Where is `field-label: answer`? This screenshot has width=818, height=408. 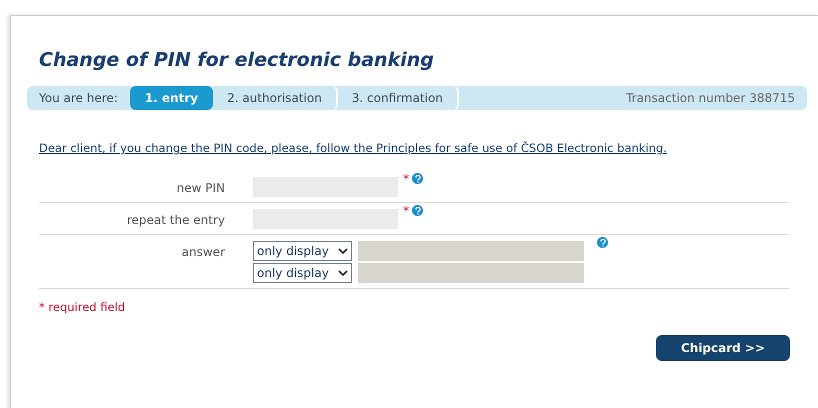
field-label: answer is located at coordinates (203, 253).